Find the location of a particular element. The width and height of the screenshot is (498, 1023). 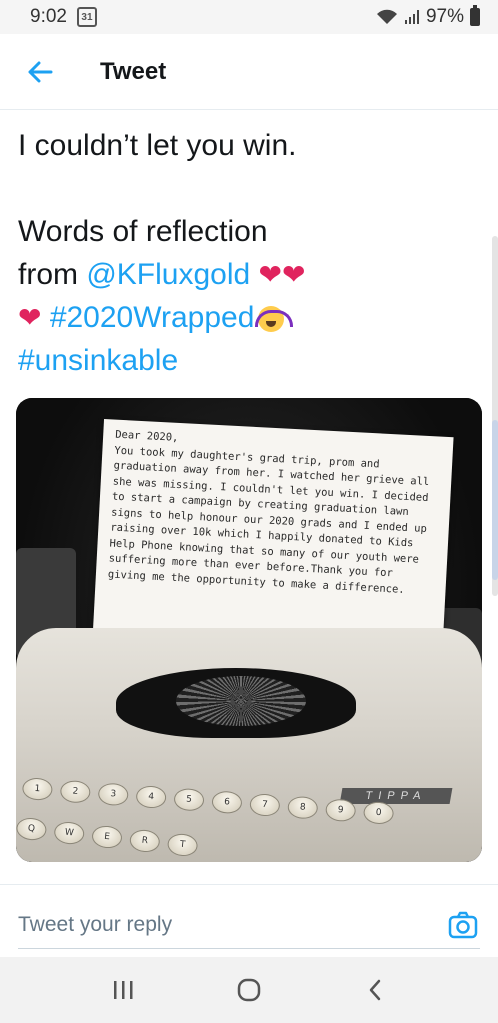

page-title: Tweet is located at coordinates (133, 71).